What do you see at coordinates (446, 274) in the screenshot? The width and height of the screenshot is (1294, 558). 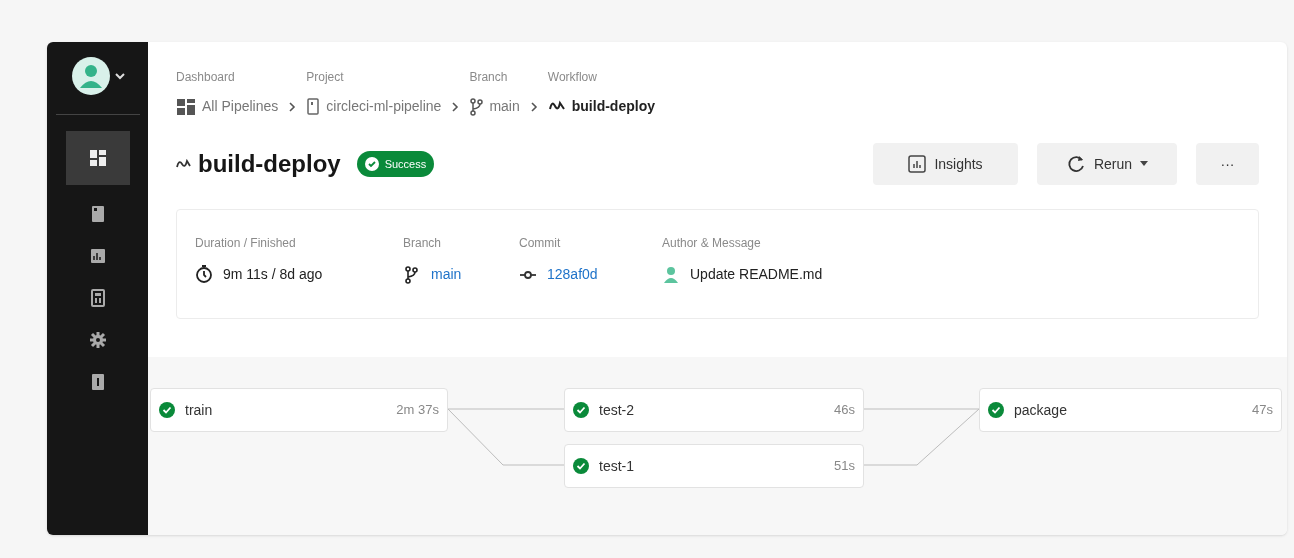 I see `detail-link: main` at bounding box center [446, 274].